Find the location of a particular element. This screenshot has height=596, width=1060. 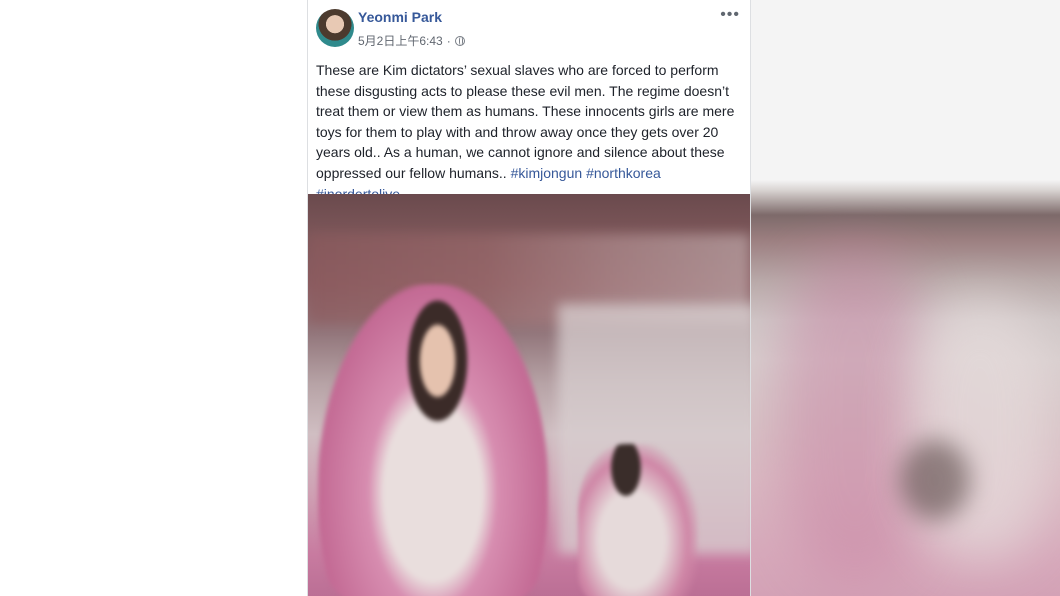

dancer-figure is located at coordinates (433, 440).